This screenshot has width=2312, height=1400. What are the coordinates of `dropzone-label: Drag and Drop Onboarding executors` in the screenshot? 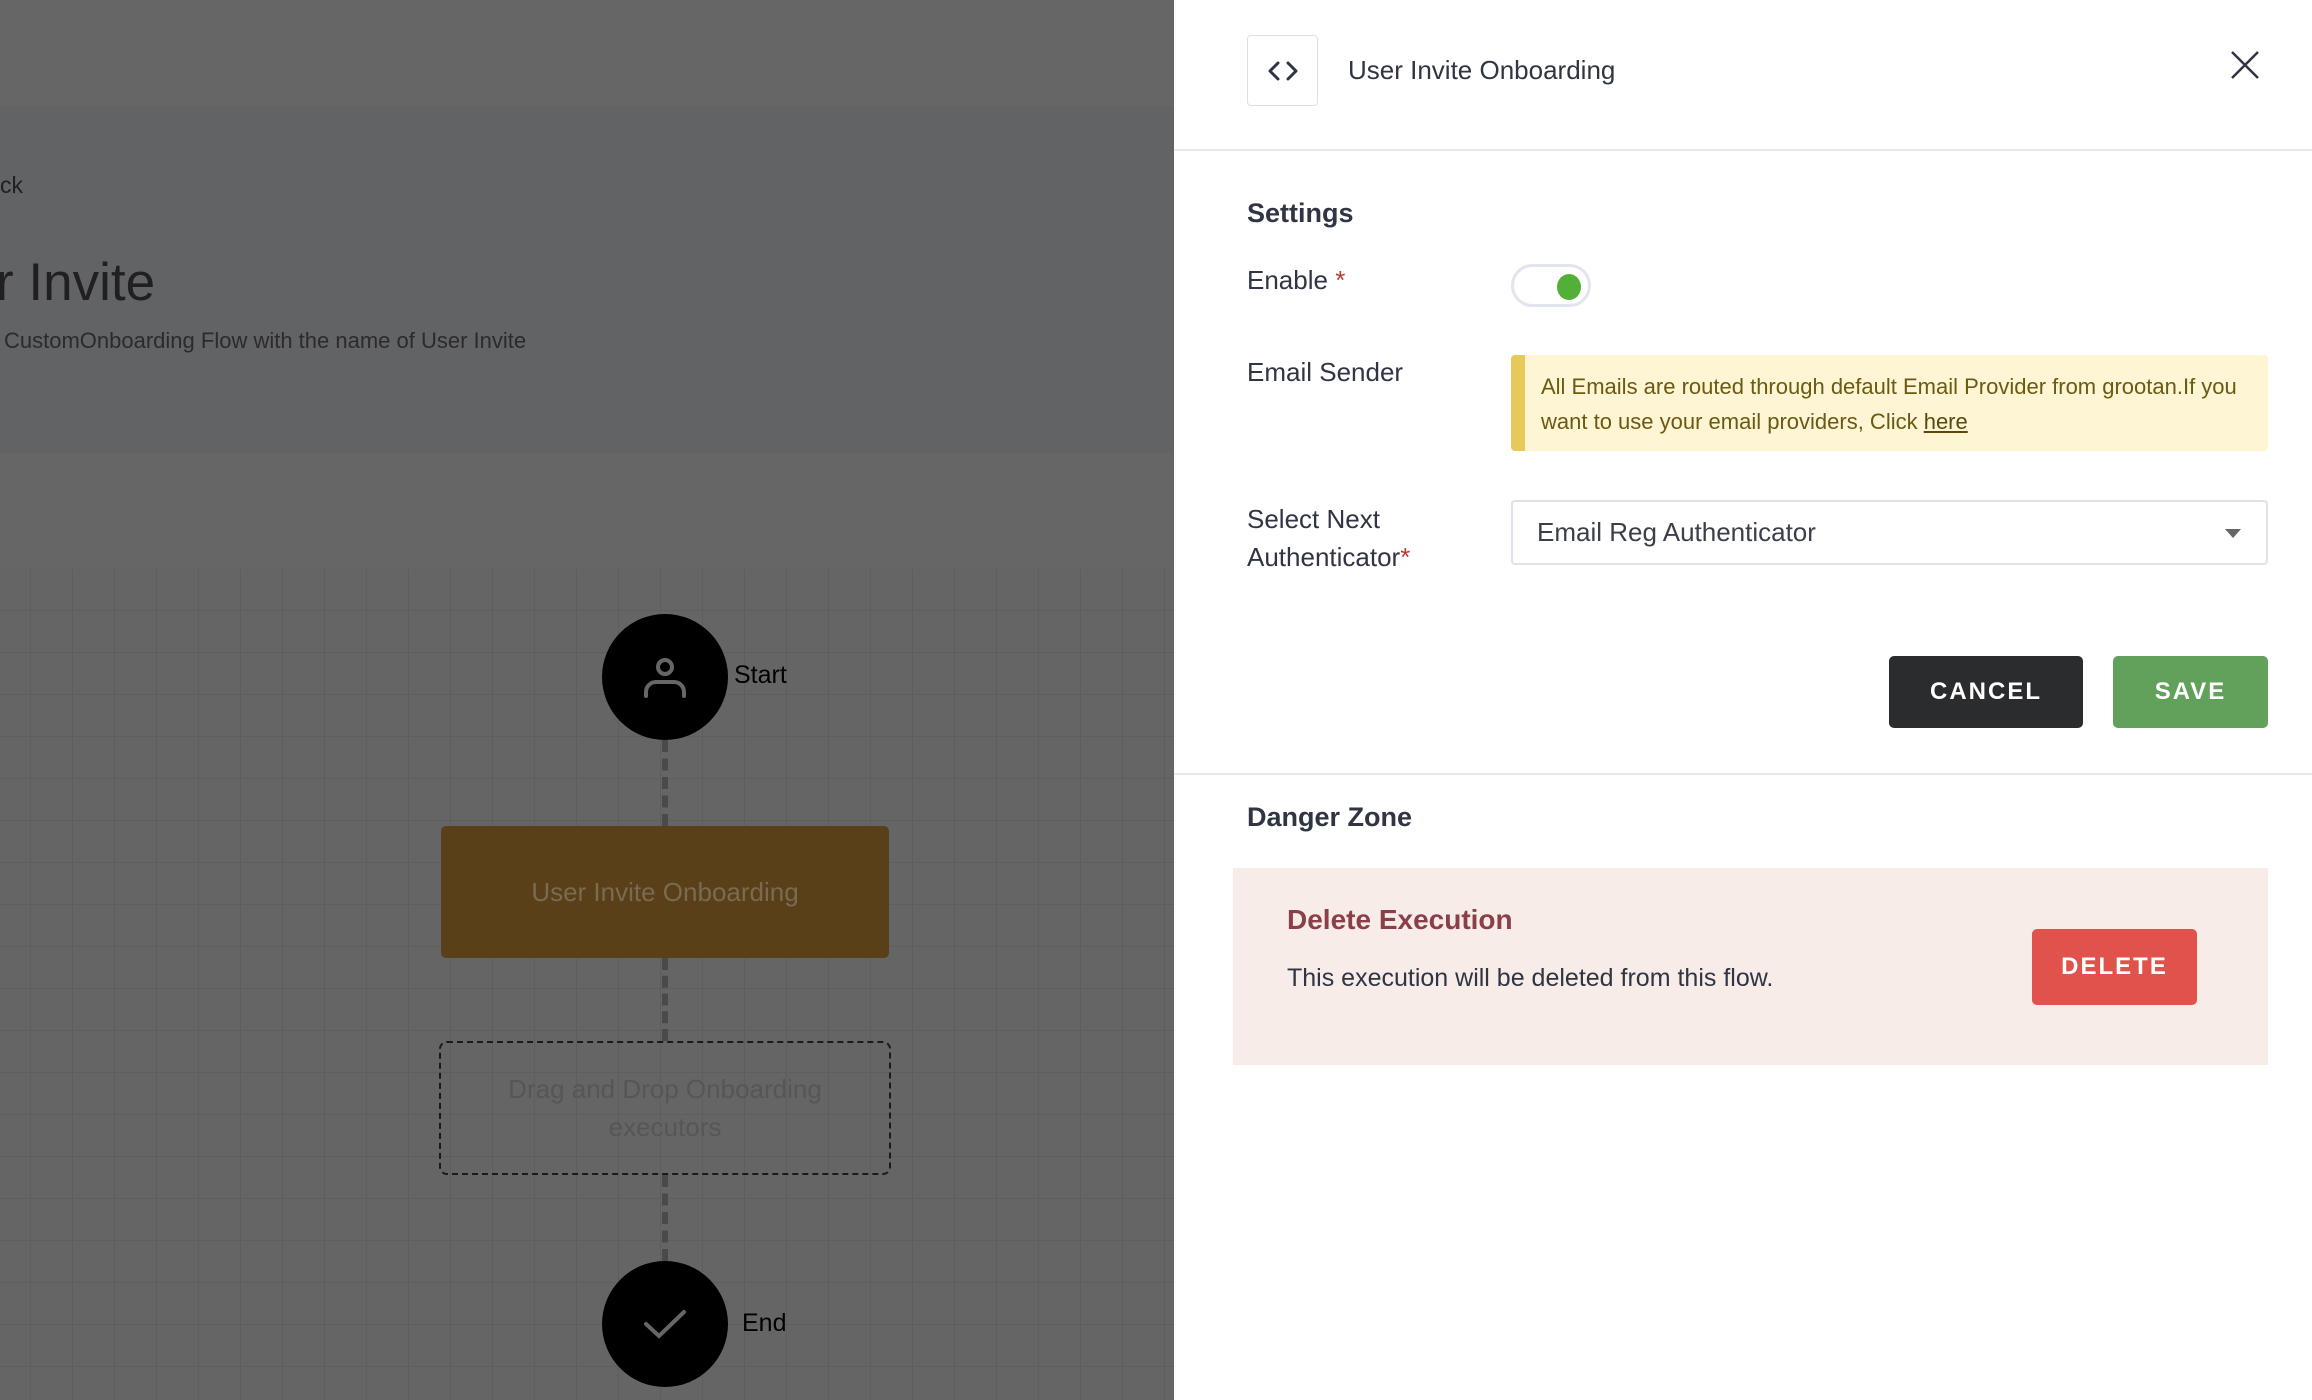 It's located at (665, 1108).